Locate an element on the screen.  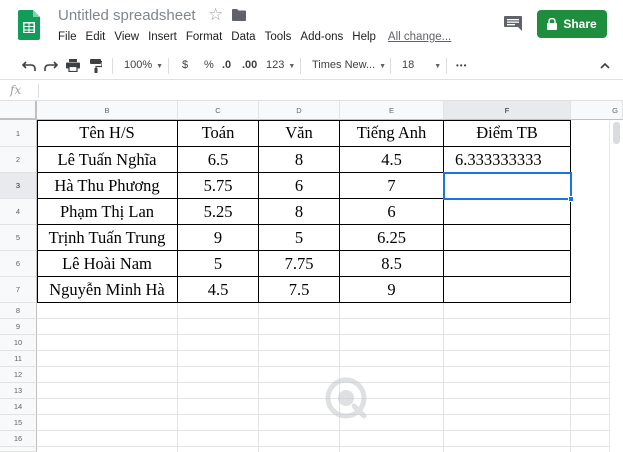
column-header-f: F is located at coordinates (507, 110).